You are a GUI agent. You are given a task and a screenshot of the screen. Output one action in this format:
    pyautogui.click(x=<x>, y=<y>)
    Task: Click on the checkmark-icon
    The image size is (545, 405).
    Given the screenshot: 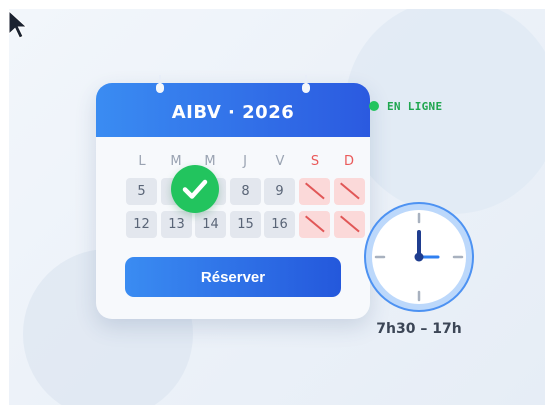 What is the action you would take?
    pyautogui.click(x=195, y=189)
    